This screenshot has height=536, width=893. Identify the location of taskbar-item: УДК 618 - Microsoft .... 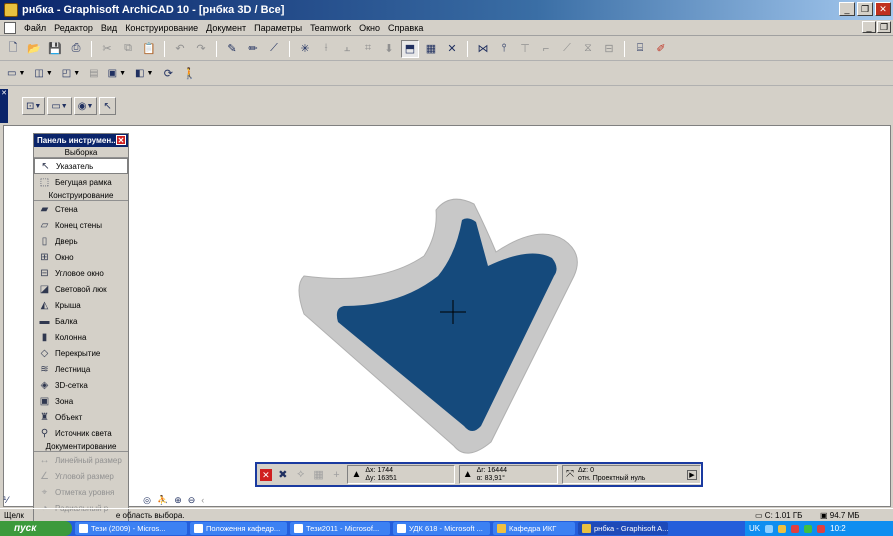
(441, 528).